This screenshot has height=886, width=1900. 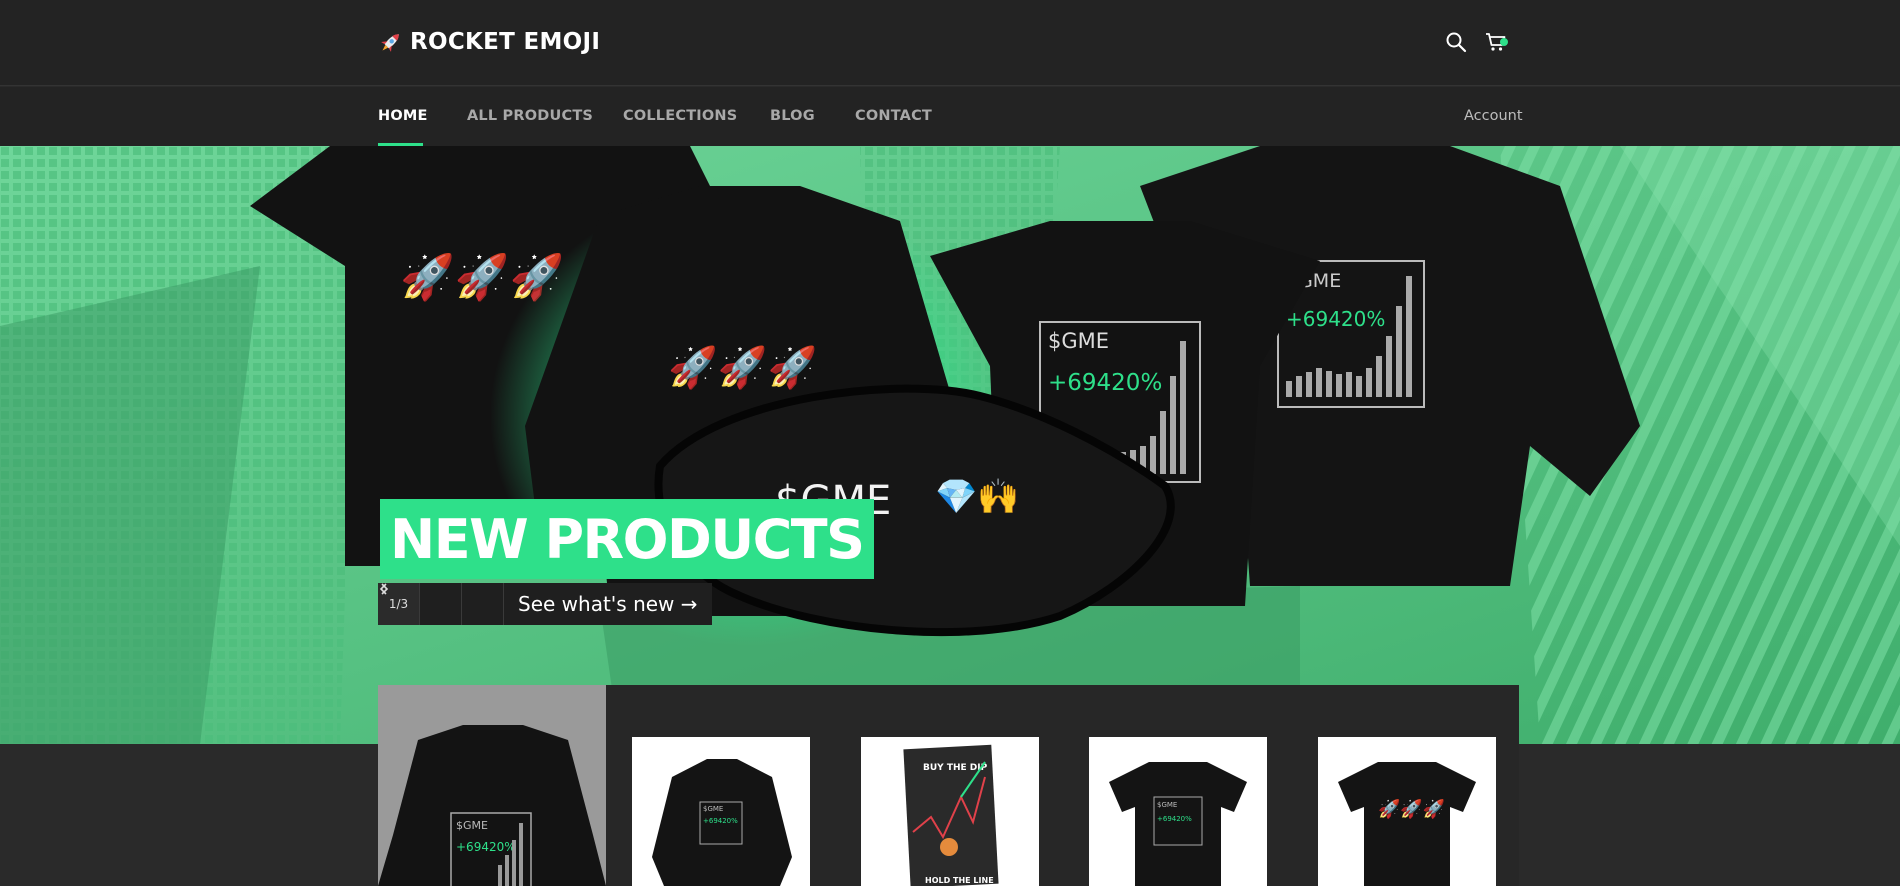 I want to click on product-thumb-poster: BUY THE DIP HOLD THE LINE, so click(x=950, y=811).